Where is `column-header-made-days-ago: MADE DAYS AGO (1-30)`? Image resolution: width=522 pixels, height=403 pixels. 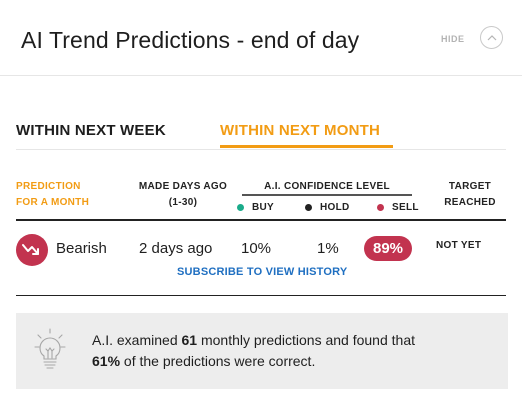
column-header-made-days-ago: MADE DAYS AGO (1-30) is located at coordinates (183, 195).